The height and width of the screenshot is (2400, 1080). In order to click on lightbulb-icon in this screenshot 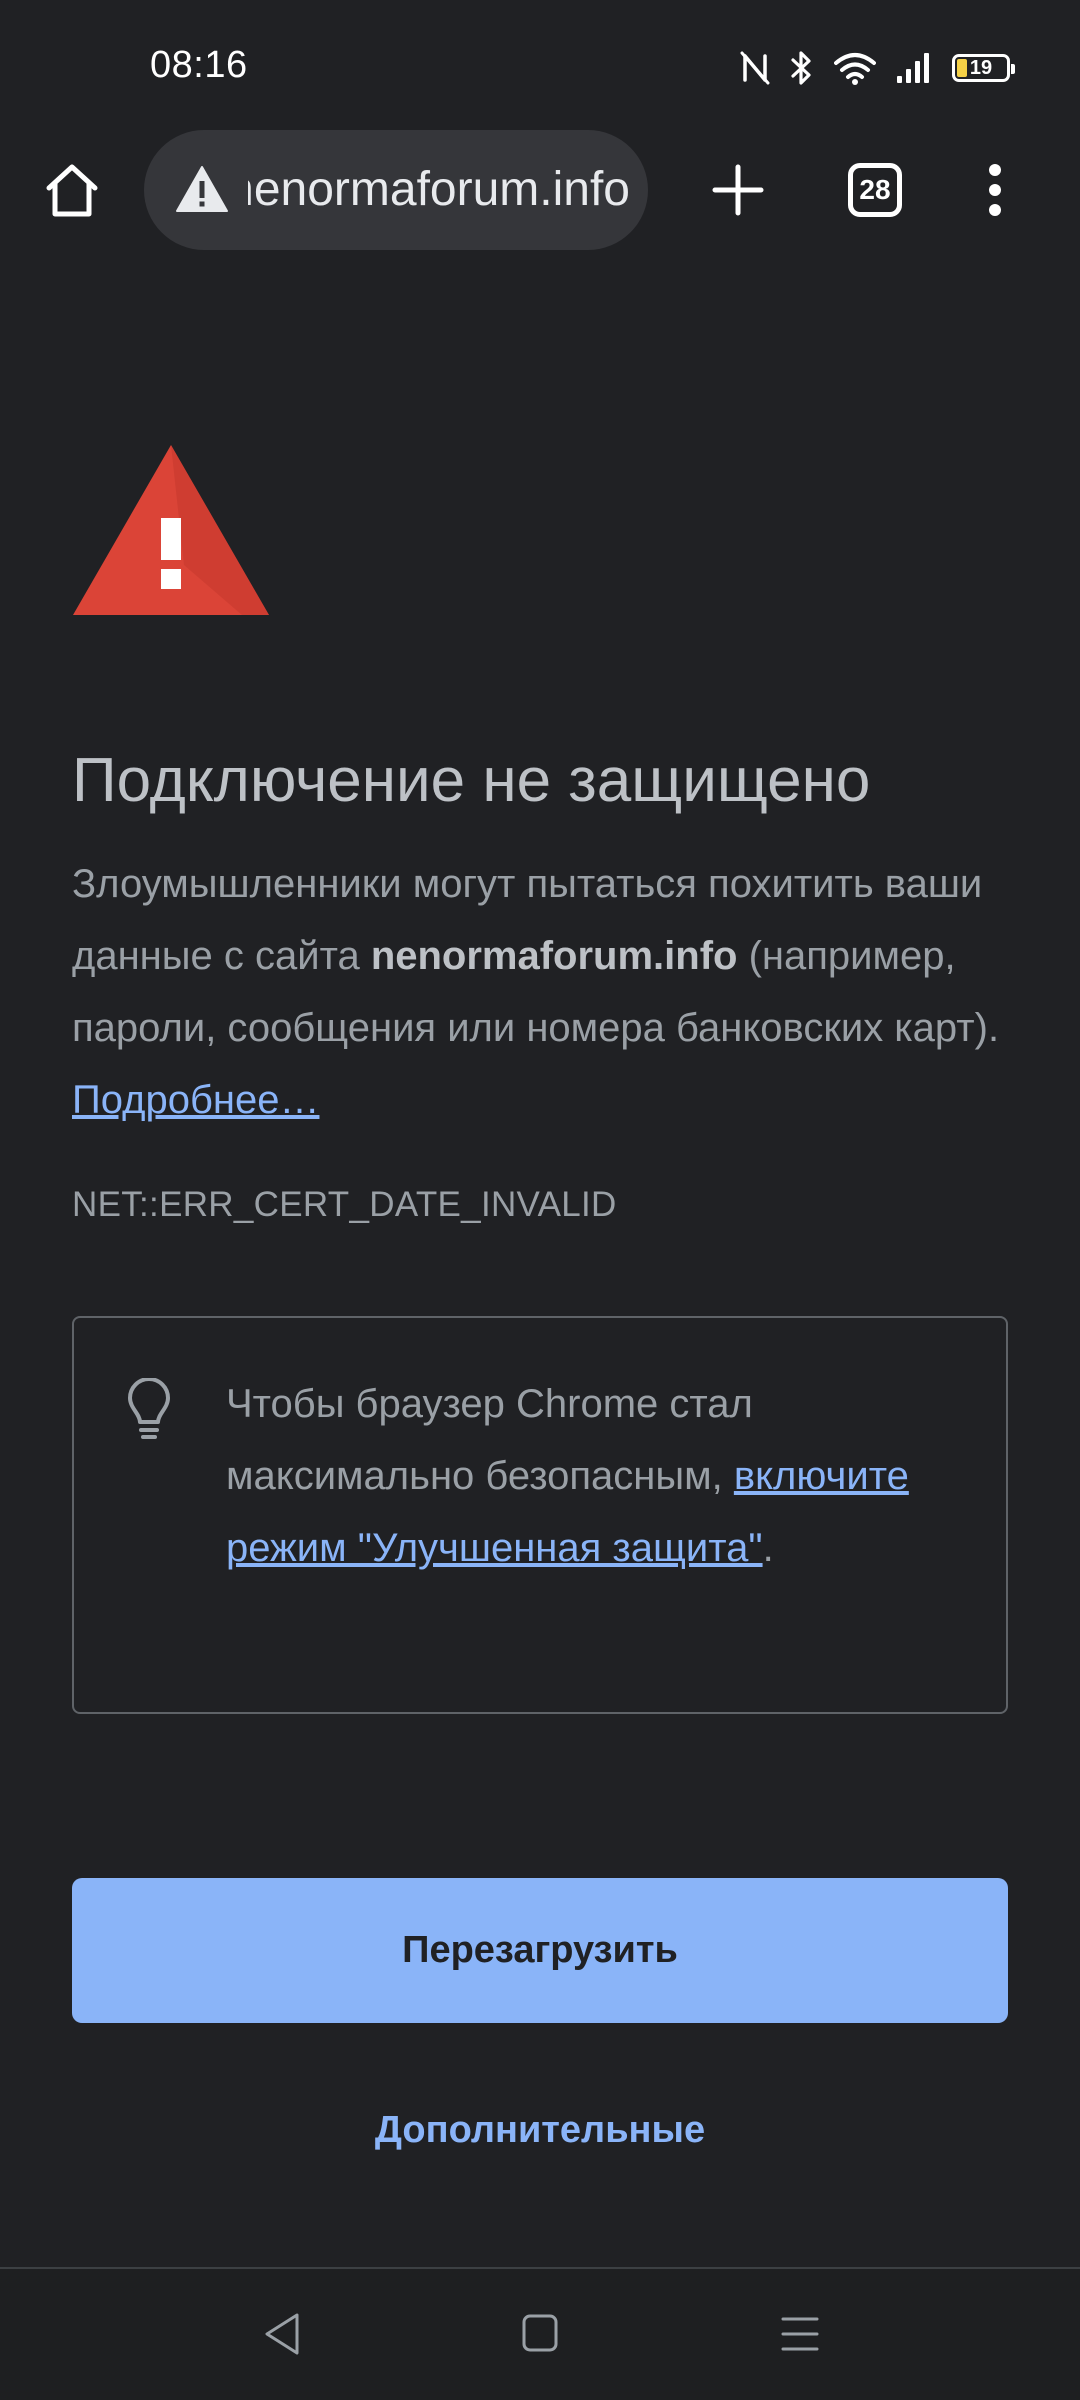, I will do `click(149, 1409)`.